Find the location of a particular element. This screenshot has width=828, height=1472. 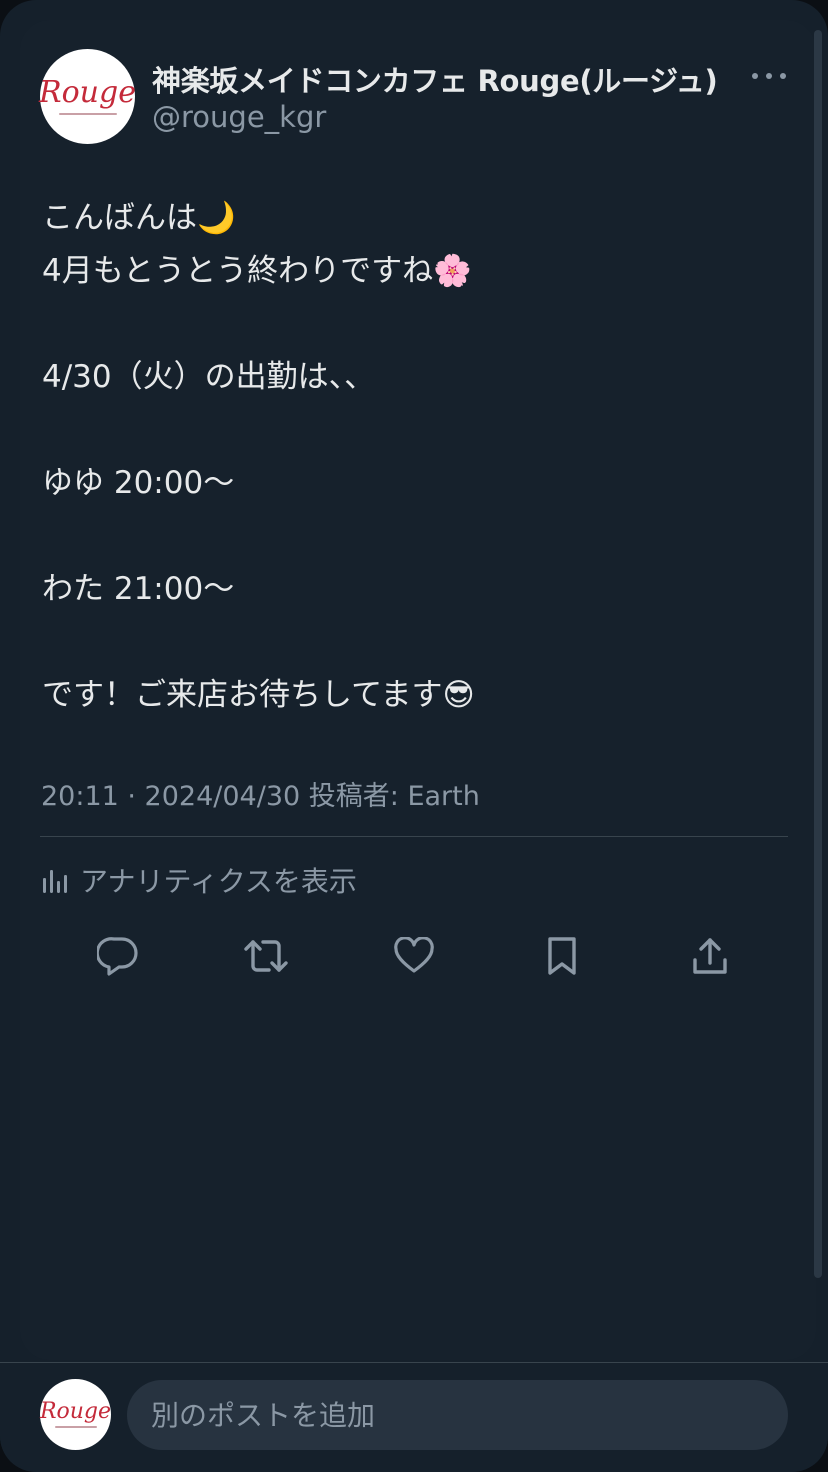

retweet-button is located at coordinates (266, 956).